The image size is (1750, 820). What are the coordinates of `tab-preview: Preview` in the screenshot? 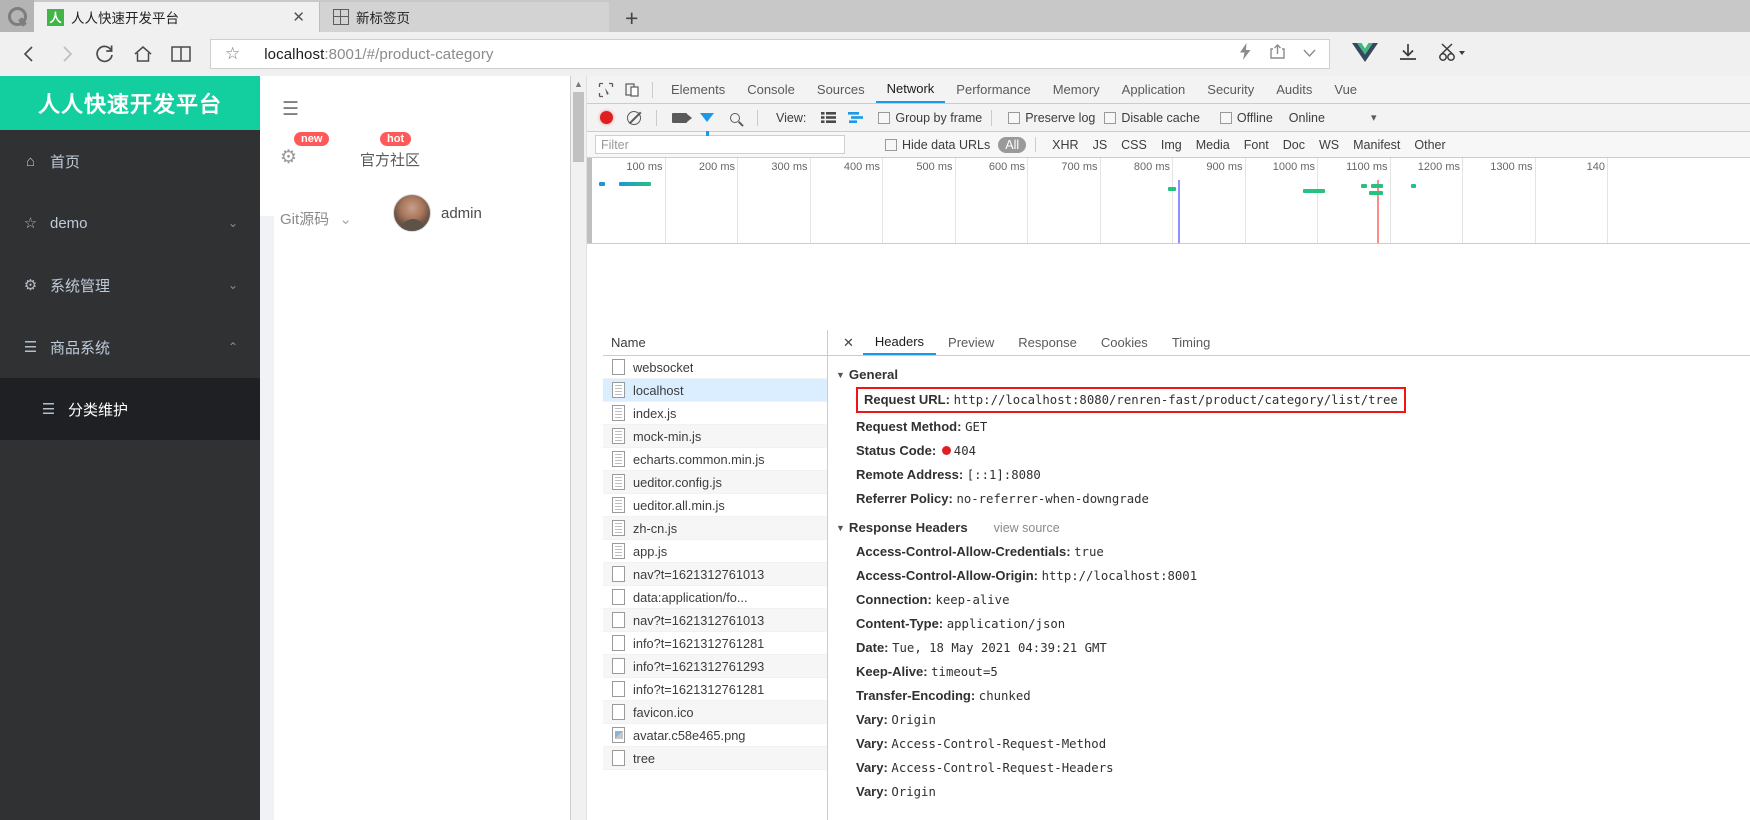 It's located at (971, 342).